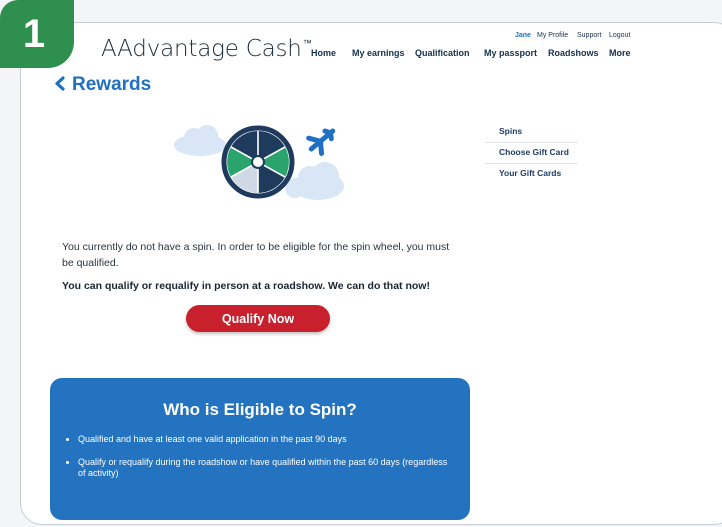 This screenshot has height=527, width=722. Describe the element at coordinates (258, 318) in the screenshot. I see `qualify-now-button: Qualify Now` at that location.